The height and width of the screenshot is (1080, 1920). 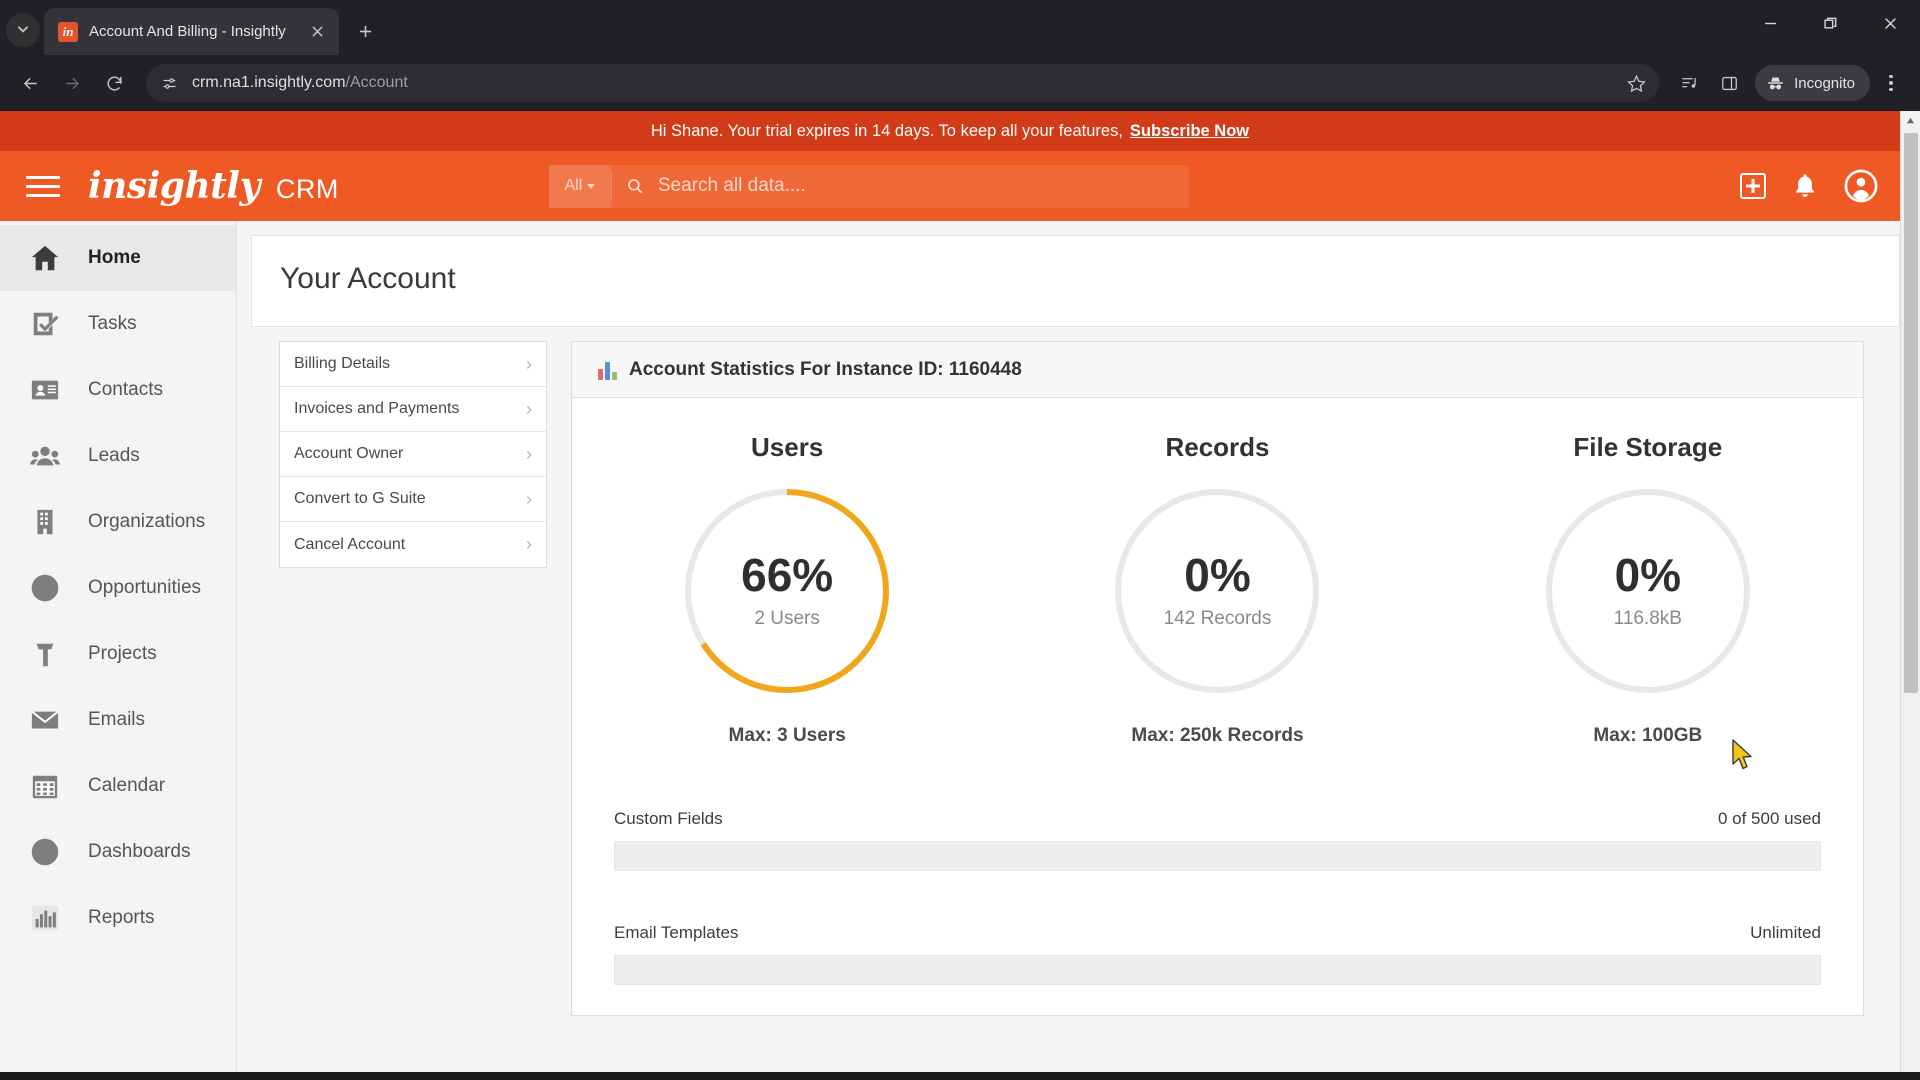 What do you see at coordinates (923, 186) in the screenshot?
I see `search-input` at bounding box center [923, 186].